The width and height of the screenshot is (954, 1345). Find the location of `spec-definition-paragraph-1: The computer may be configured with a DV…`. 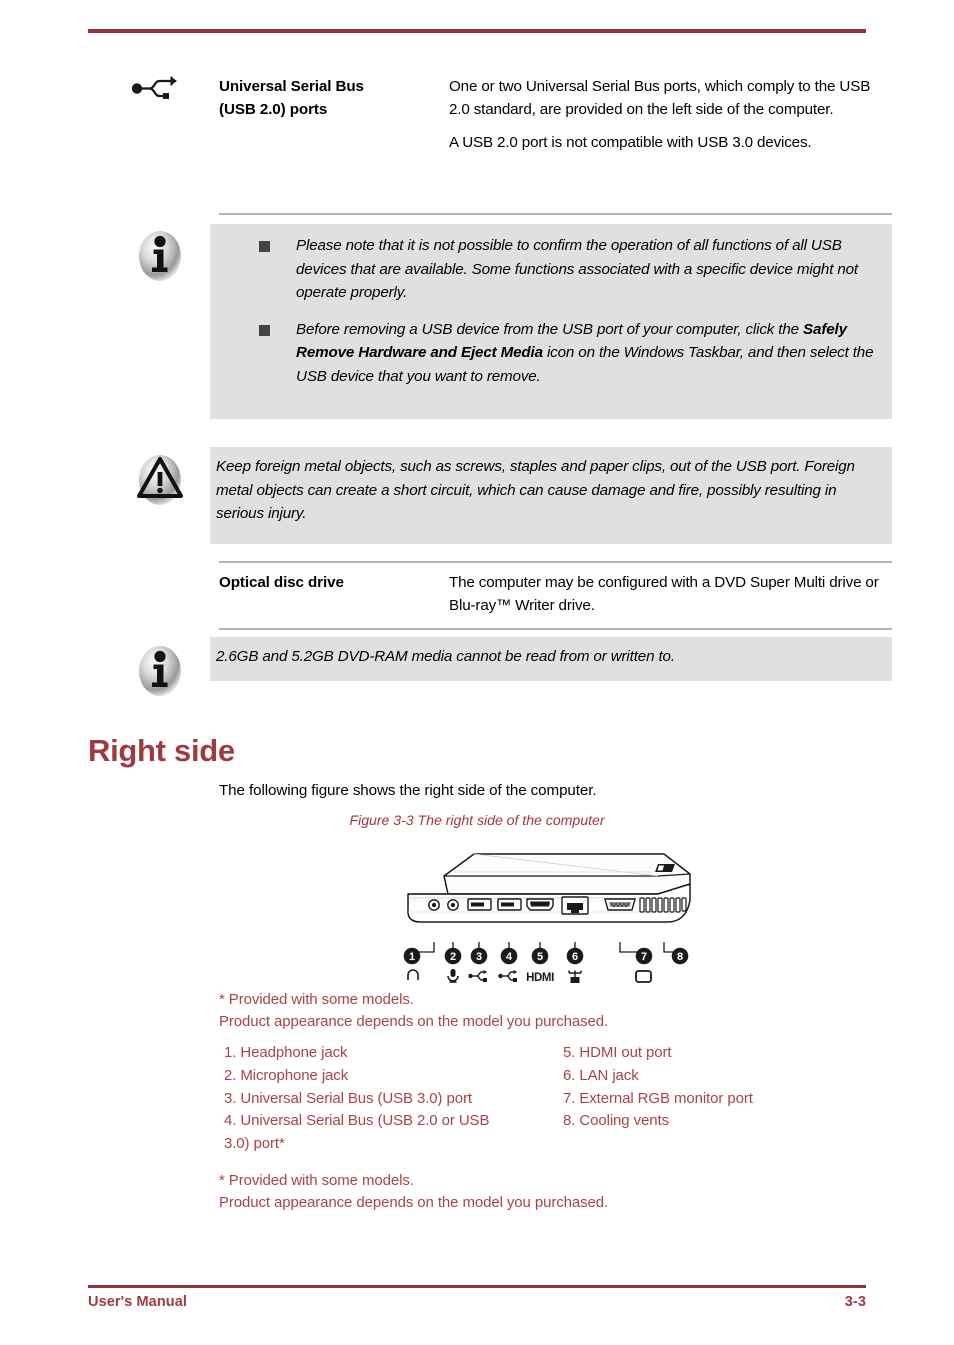

spec-definition-paragraph-1: The computer may be configured with a DV… is located at coordinates (664, 594).